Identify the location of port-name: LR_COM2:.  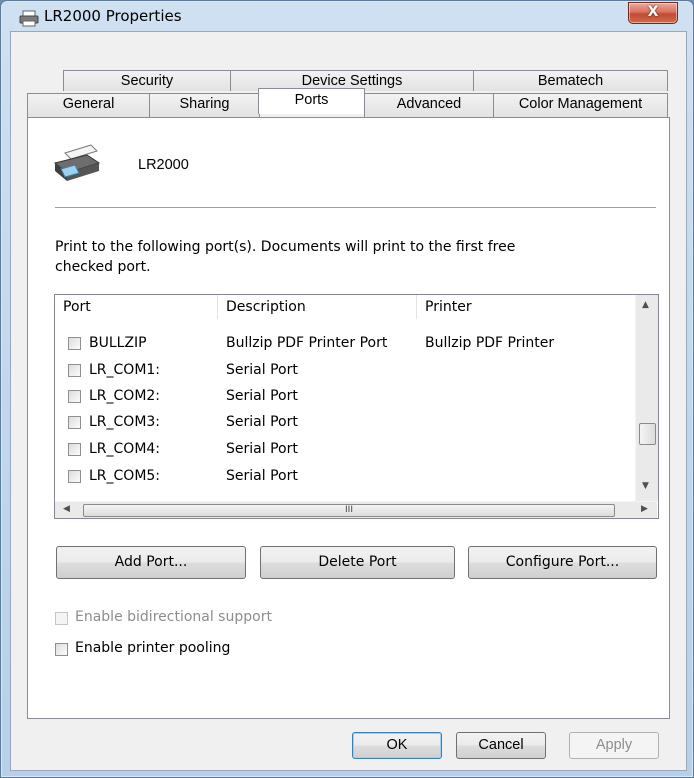
(125, 396).